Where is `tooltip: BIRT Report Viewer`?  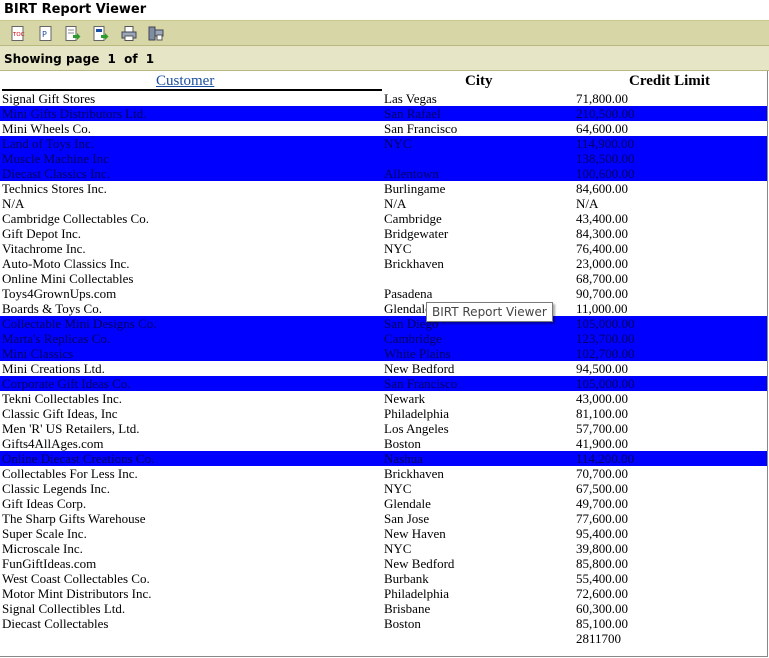
tooltip: BIRT Report Viewer is located at coordinates (489, 312).